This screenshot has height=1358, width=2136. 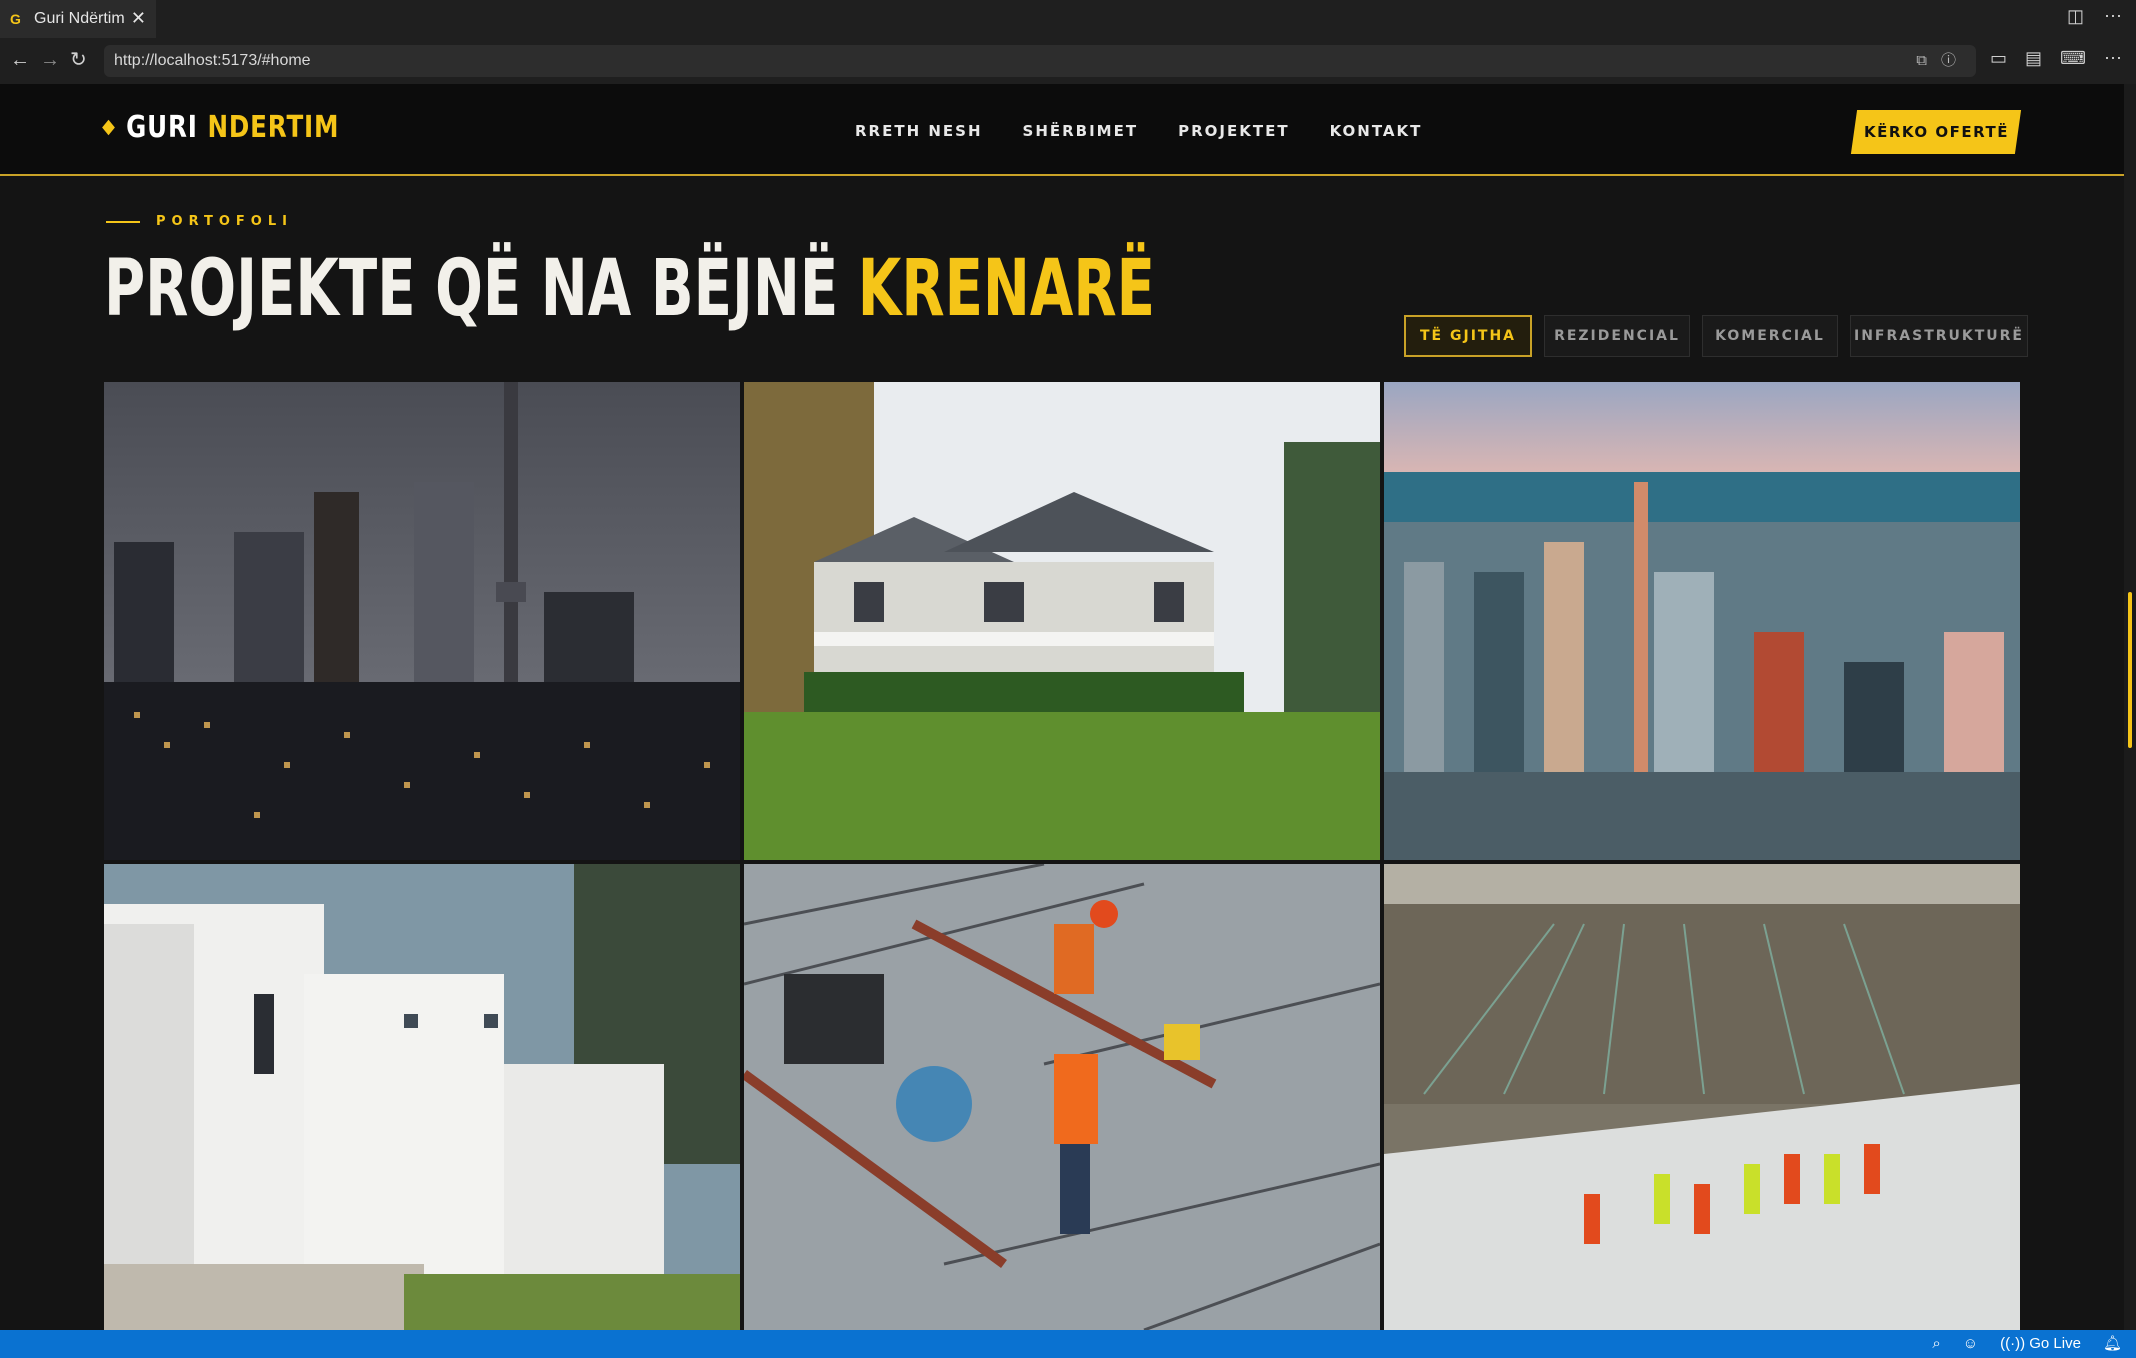 I want to click on title-yellow: KRENARË, so click(x=1006, y=289).